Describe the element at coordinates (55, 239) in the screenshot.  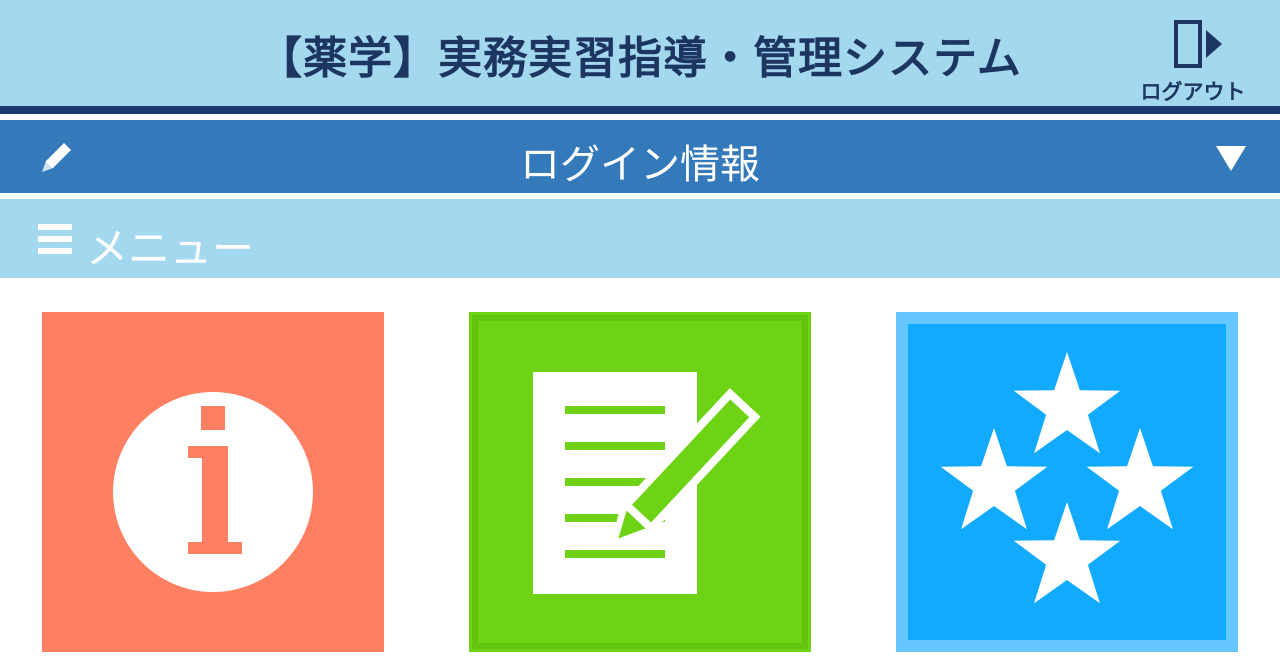
I see `hamburger-icon` at that location.